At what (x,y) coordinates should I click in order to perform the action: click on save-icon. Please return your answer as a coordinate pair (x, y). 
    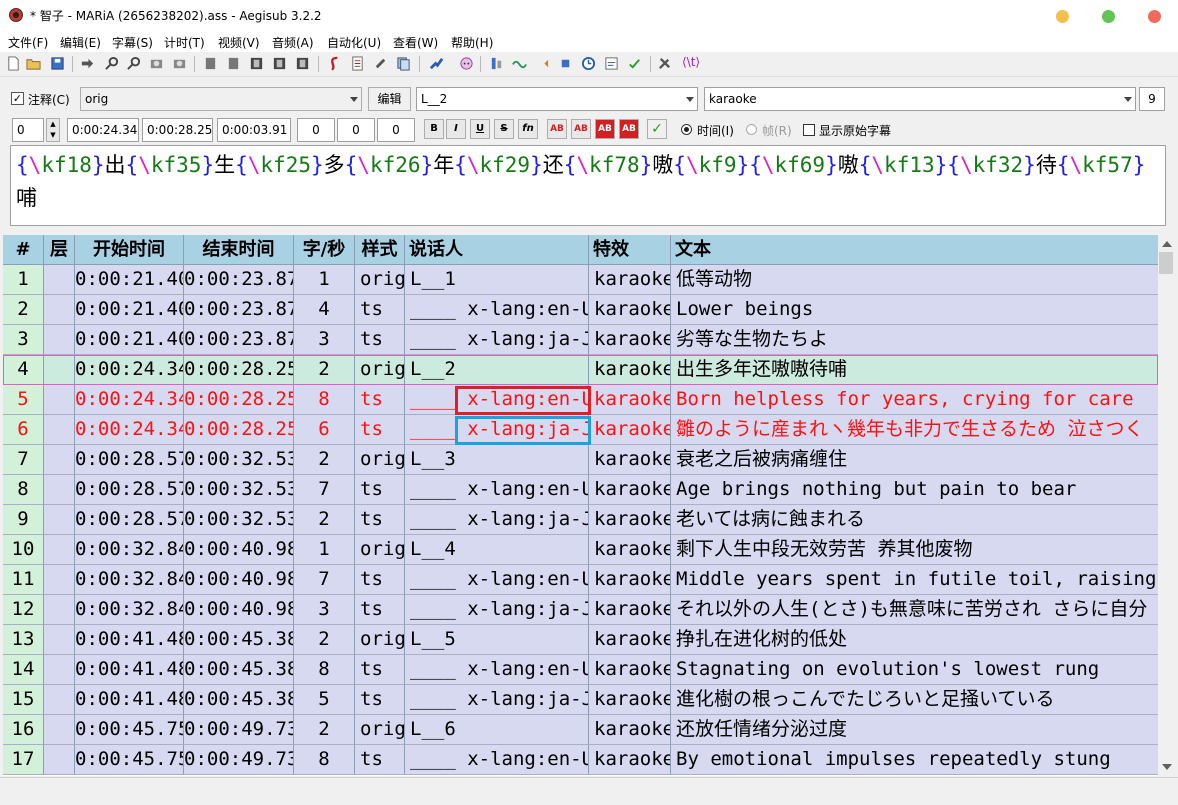
    Looking at the image, I should click on (57, 63).